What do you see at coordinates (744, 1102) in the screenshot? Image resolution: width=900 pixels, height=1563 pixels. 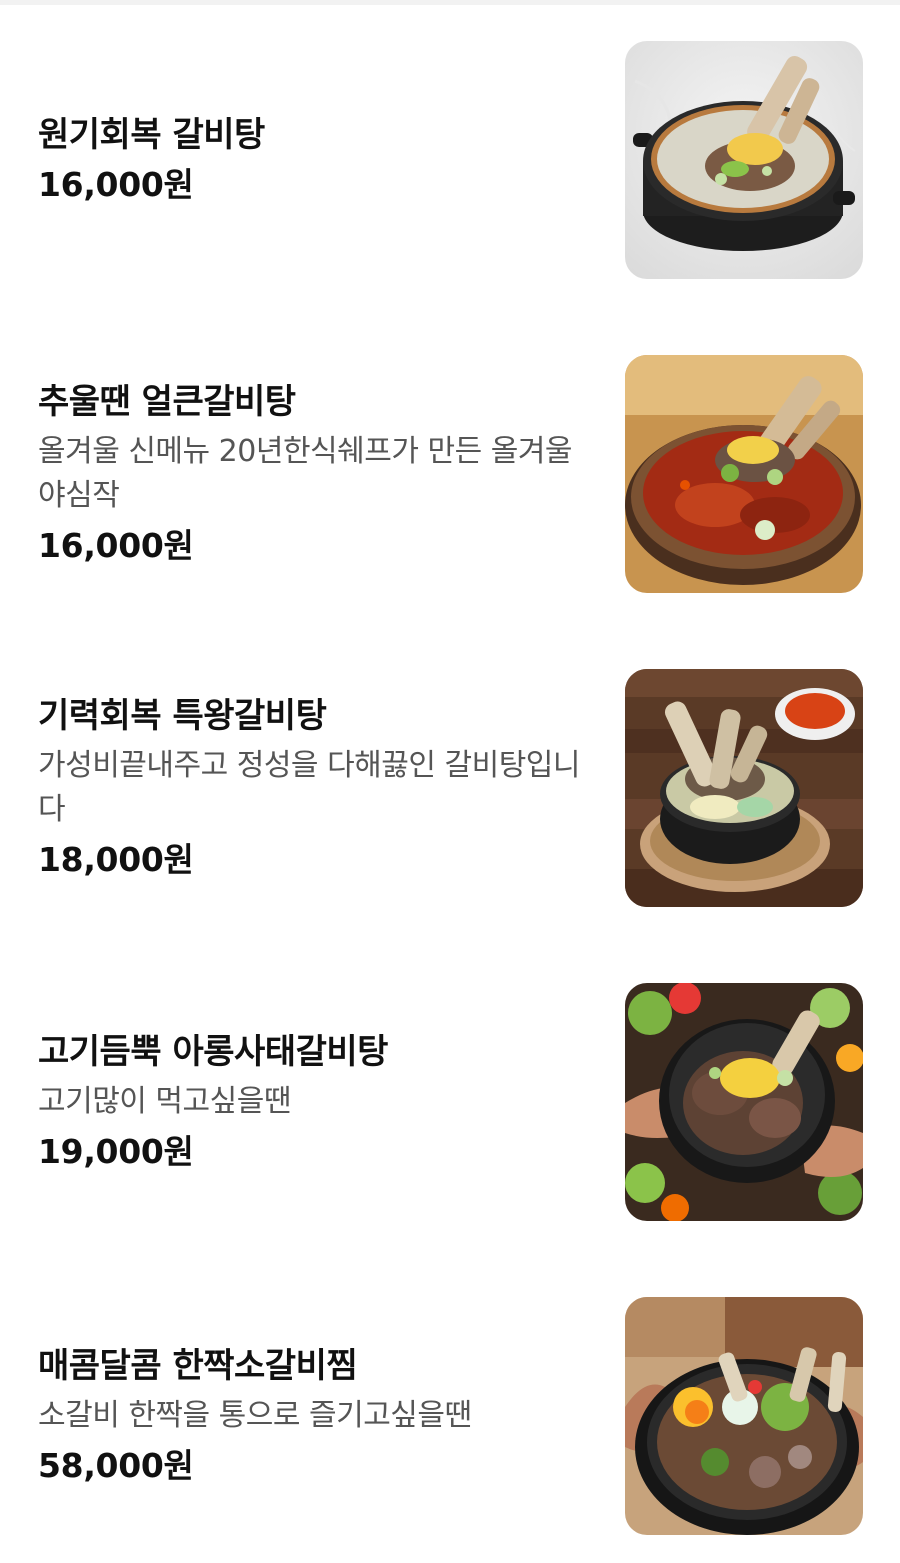 I see `shank-galbitang-photo` at bounding box center [744, 1102].